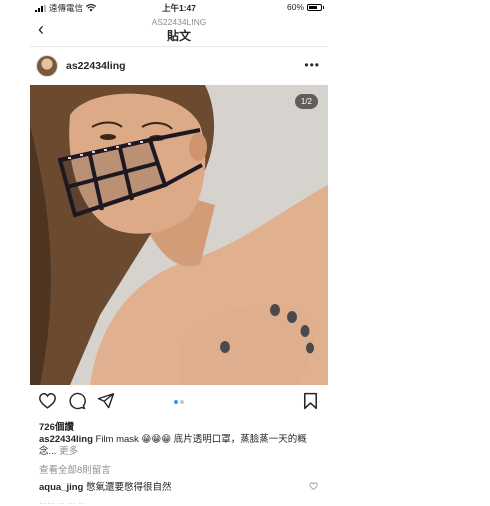 This screenshot has width=490, height=506. Describe the element at coordinates (47, 66) in the screenshot. I see `avatar` at that location.